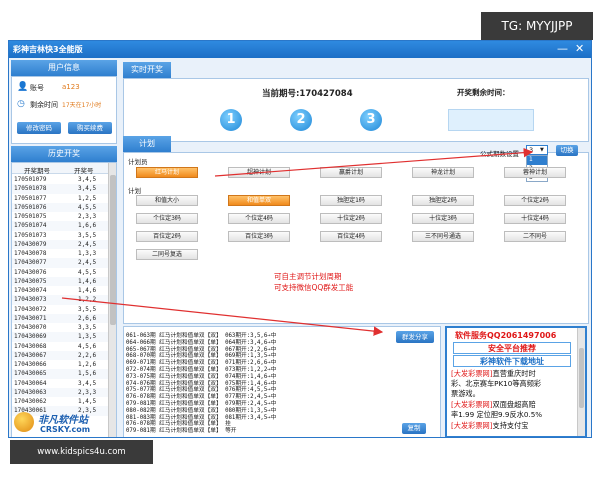 The image size is (600, 480). Describe the element at coordinates (81, 452) in the screenshot. I see `watermark-url-badge: www.kidspics4u.com` at that location.